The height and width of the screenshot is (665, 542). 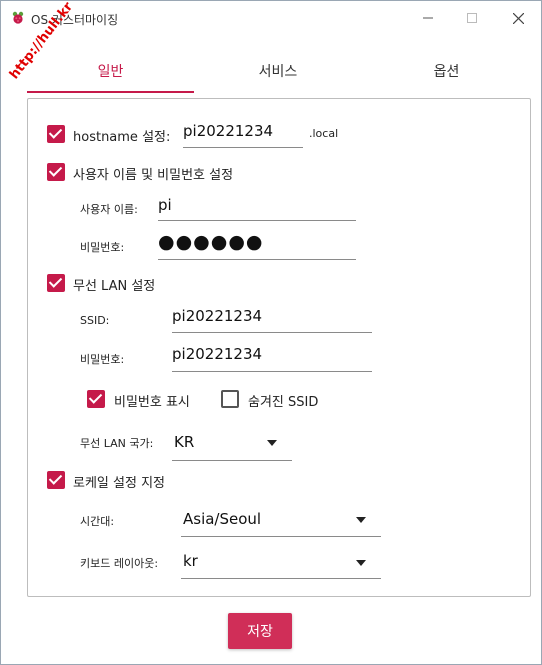 What do you see at coordinates (230, 399) in the screenshot?
I see `hidden-ssid-checkbox` at bounding box center [230, 399].